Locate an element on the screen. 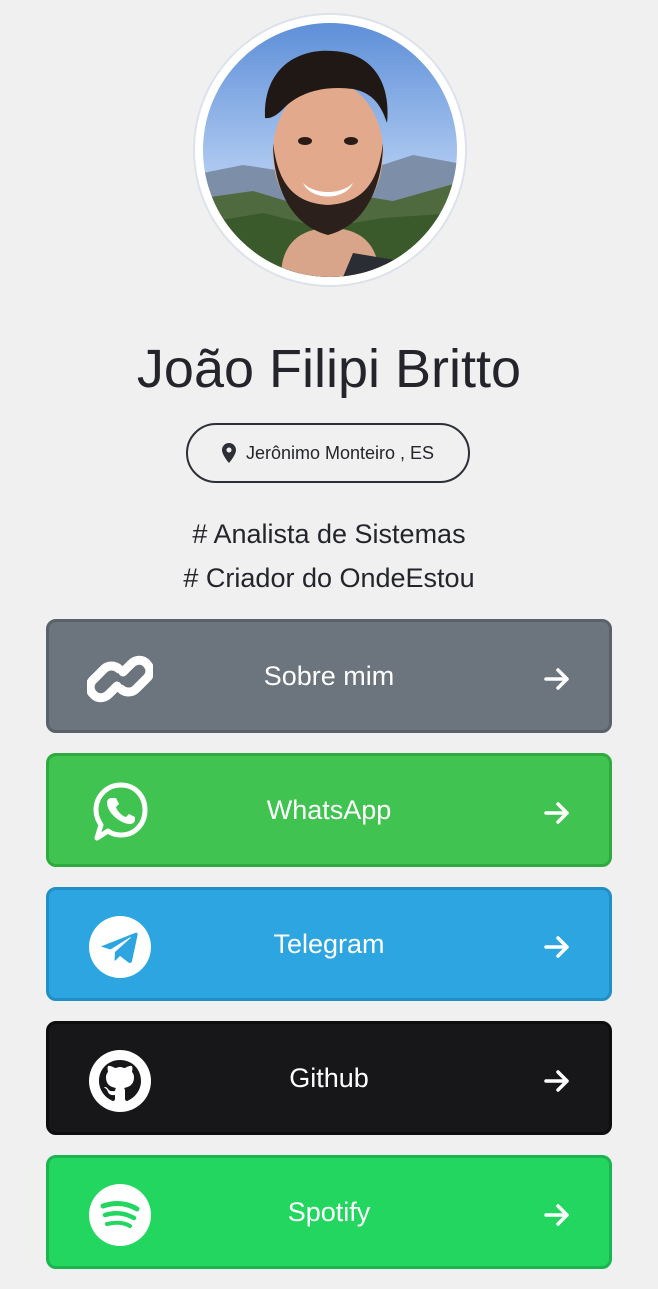 The image size is (658, 1289). tag-line: # Criador do OndeEstou is located at coordinates (329, 578).